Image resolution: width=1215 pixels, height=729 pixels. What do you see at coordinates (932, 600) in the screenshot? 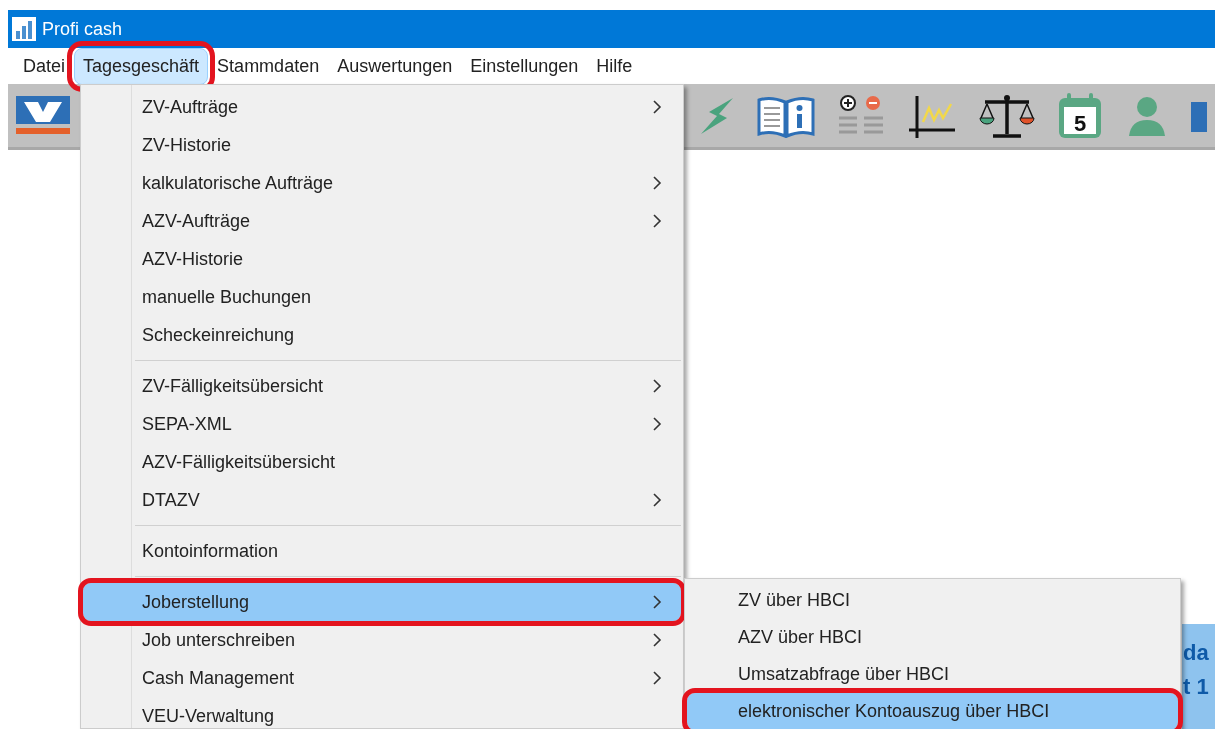
I see `menu-item: ZV über HBCI` at bounding box center [932, 600].